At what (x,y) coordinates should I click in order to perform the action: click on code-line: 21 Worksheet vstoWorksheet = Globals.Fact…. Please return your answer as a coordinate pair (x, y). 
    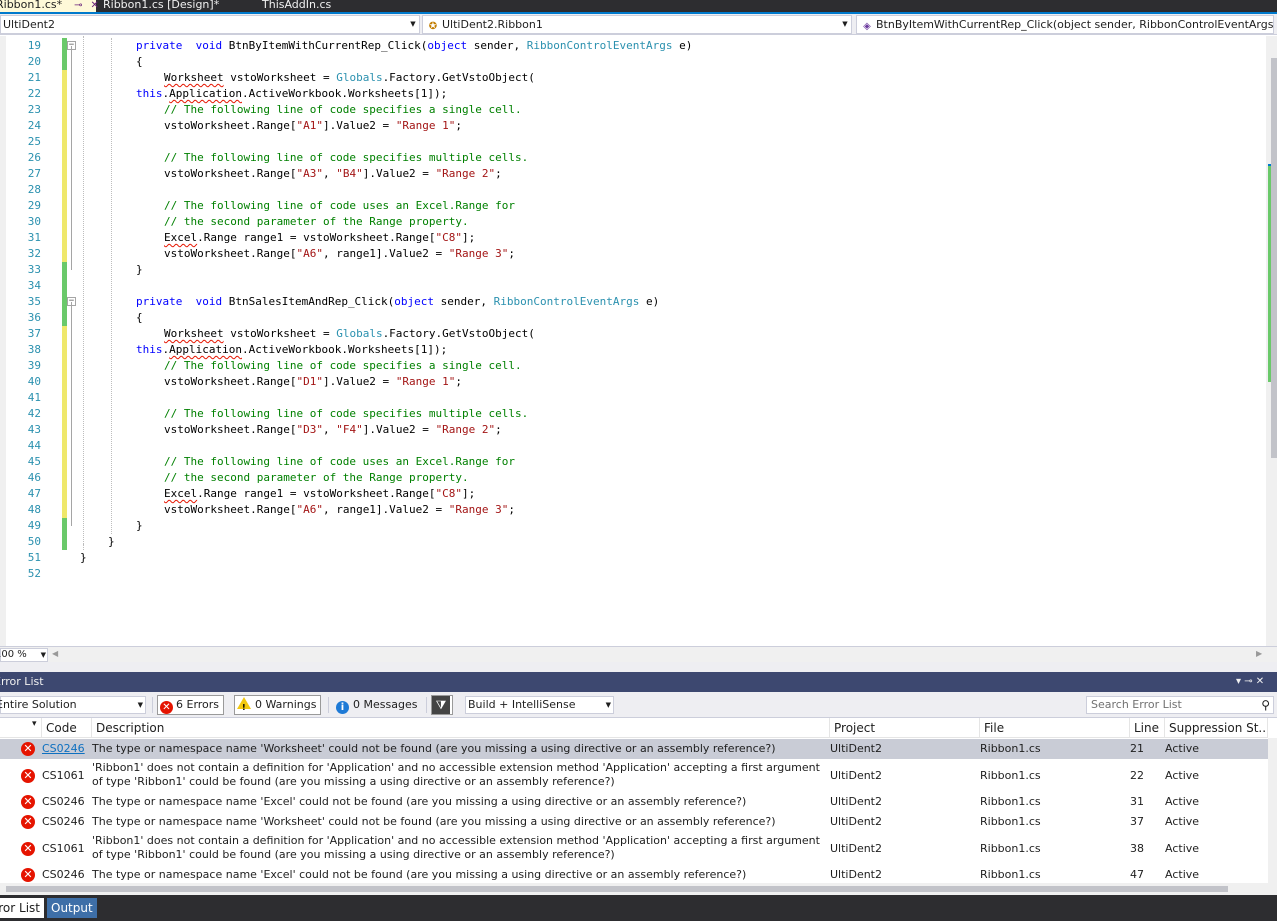
    Looking at the image, I should click on (633, 78).